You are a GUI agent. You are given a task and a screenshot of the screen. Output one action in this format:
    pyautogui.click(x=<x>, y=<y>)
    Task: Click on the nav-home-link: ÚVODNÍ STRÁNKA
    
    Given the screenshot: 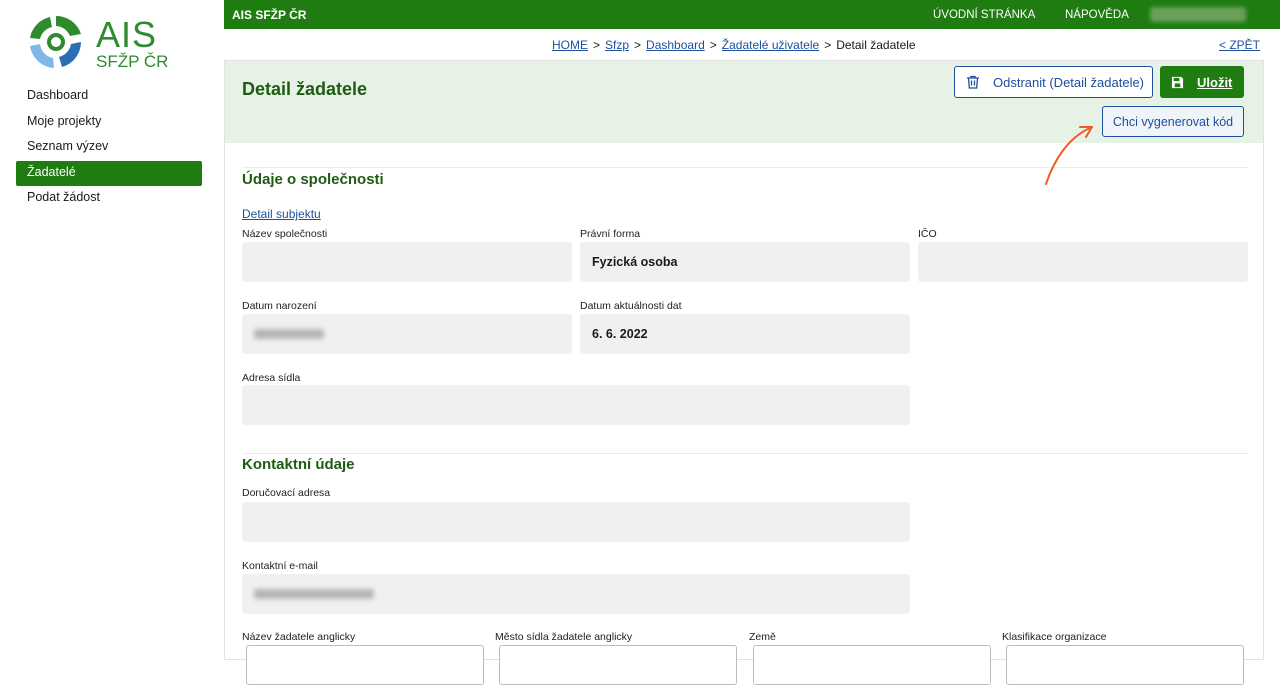 What is the action you would take?
    pyautogui.click(x=984, y=15)
    